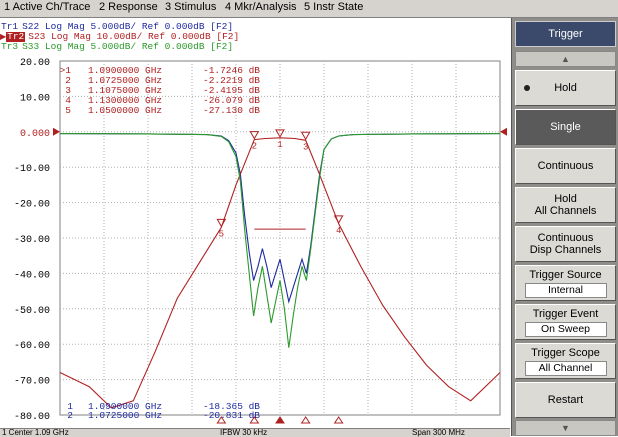  I want to click on scroll-up-icon: ▲, so click(565, 59).